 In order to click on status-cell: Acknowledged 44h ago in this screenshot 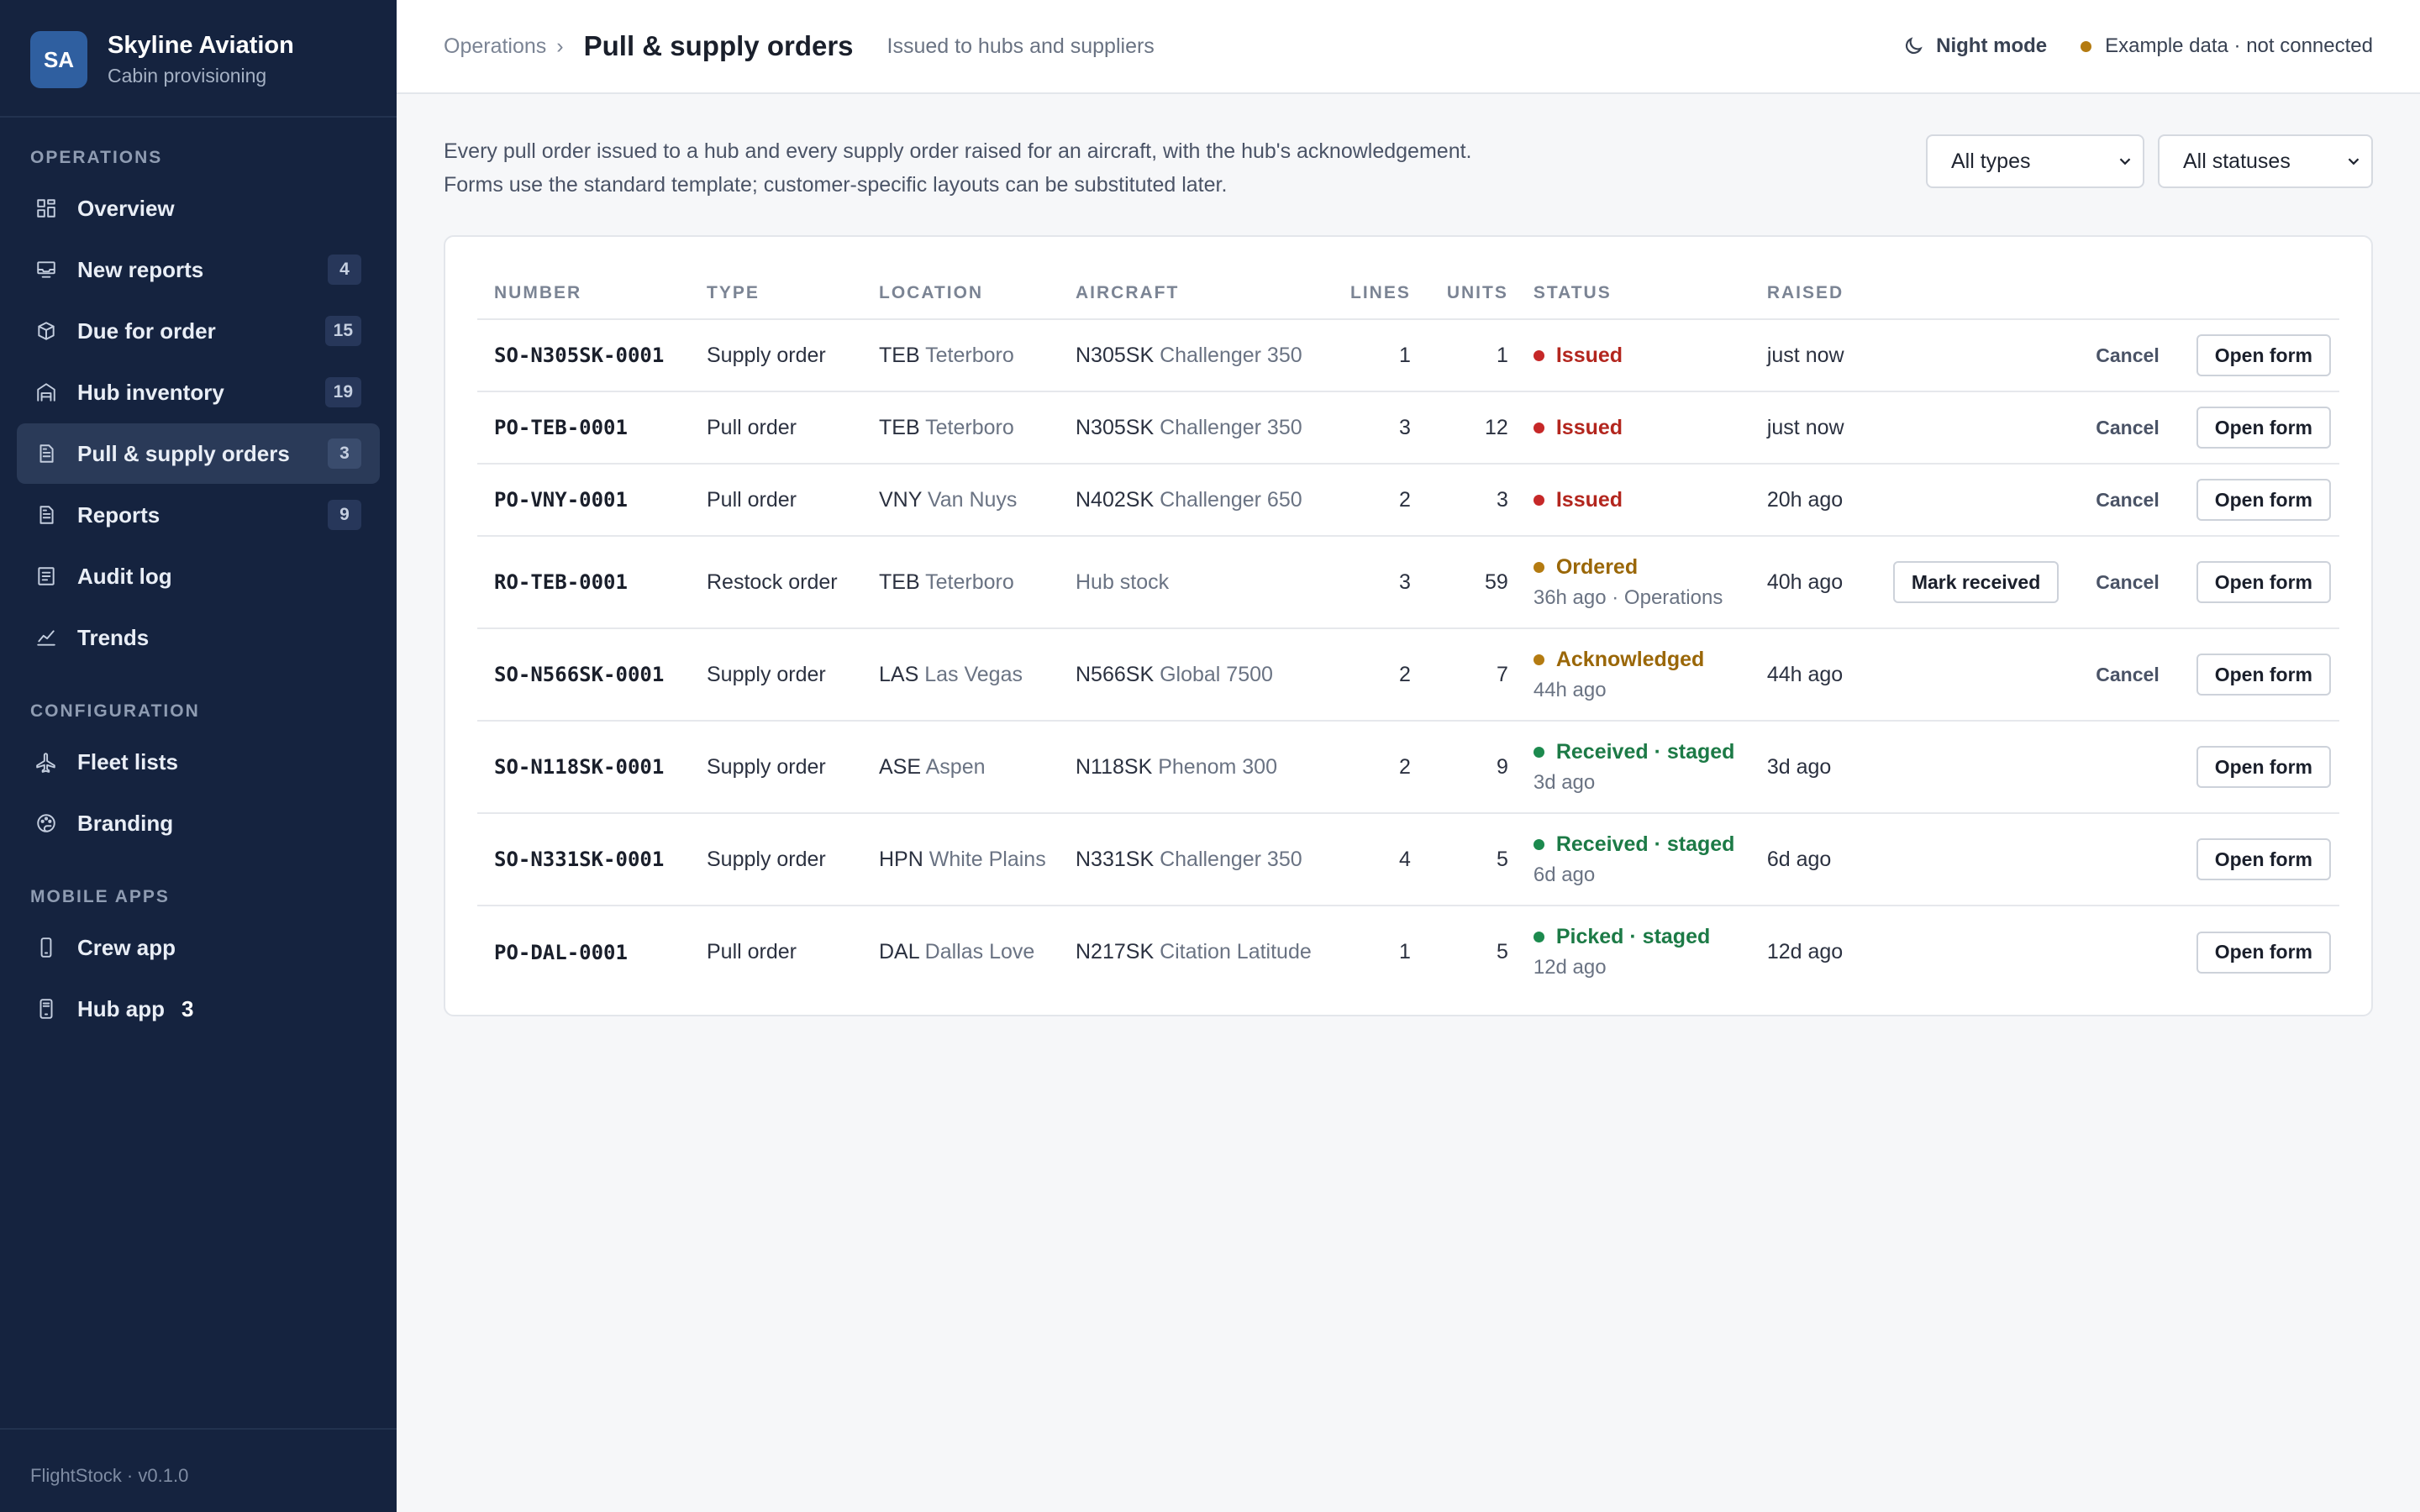, I will do `click(1633, 675)`.